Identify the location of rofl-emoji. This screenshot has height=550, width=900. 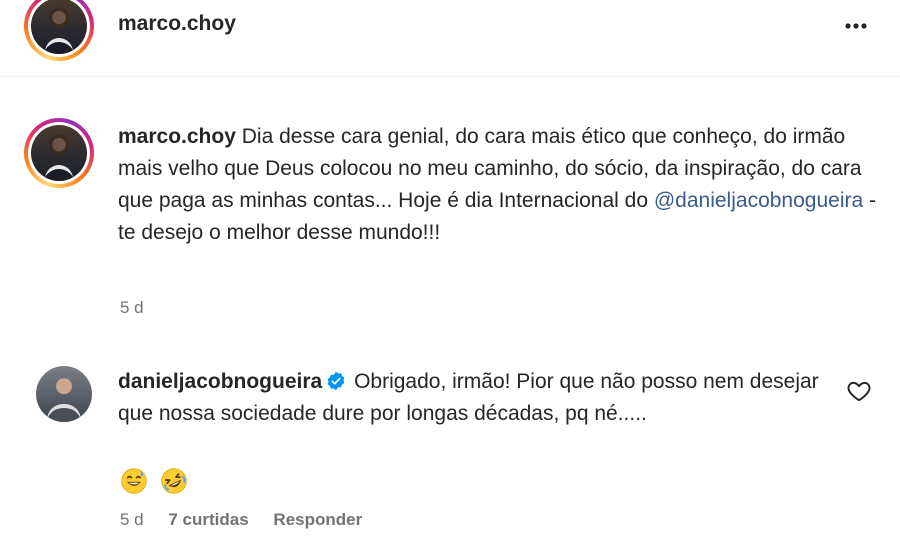
(173, 481).